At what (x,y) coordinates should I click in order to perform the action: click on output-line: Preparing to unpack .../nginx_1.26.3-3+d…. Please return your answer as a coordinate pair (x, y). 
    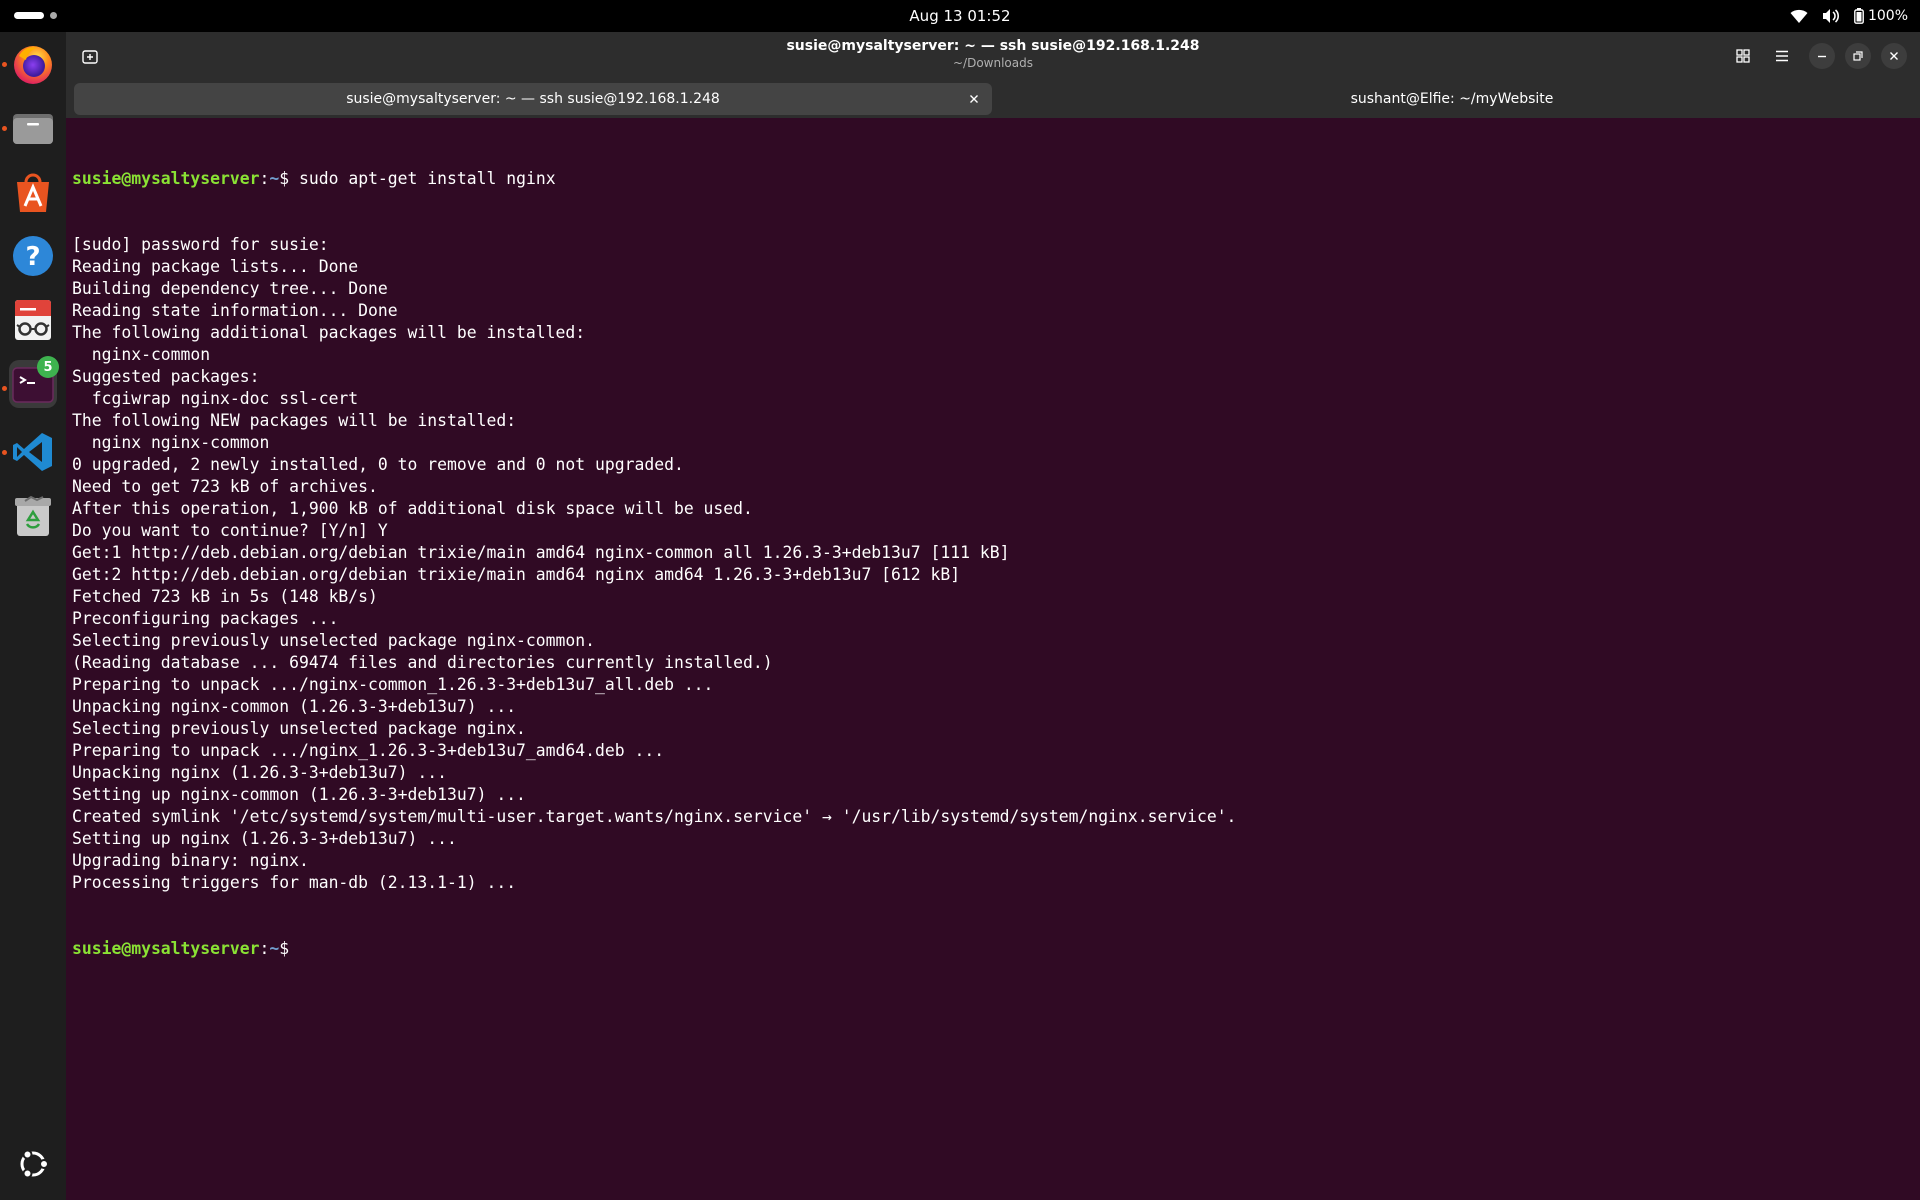
    Looking at the image, I should click on (368, 750).